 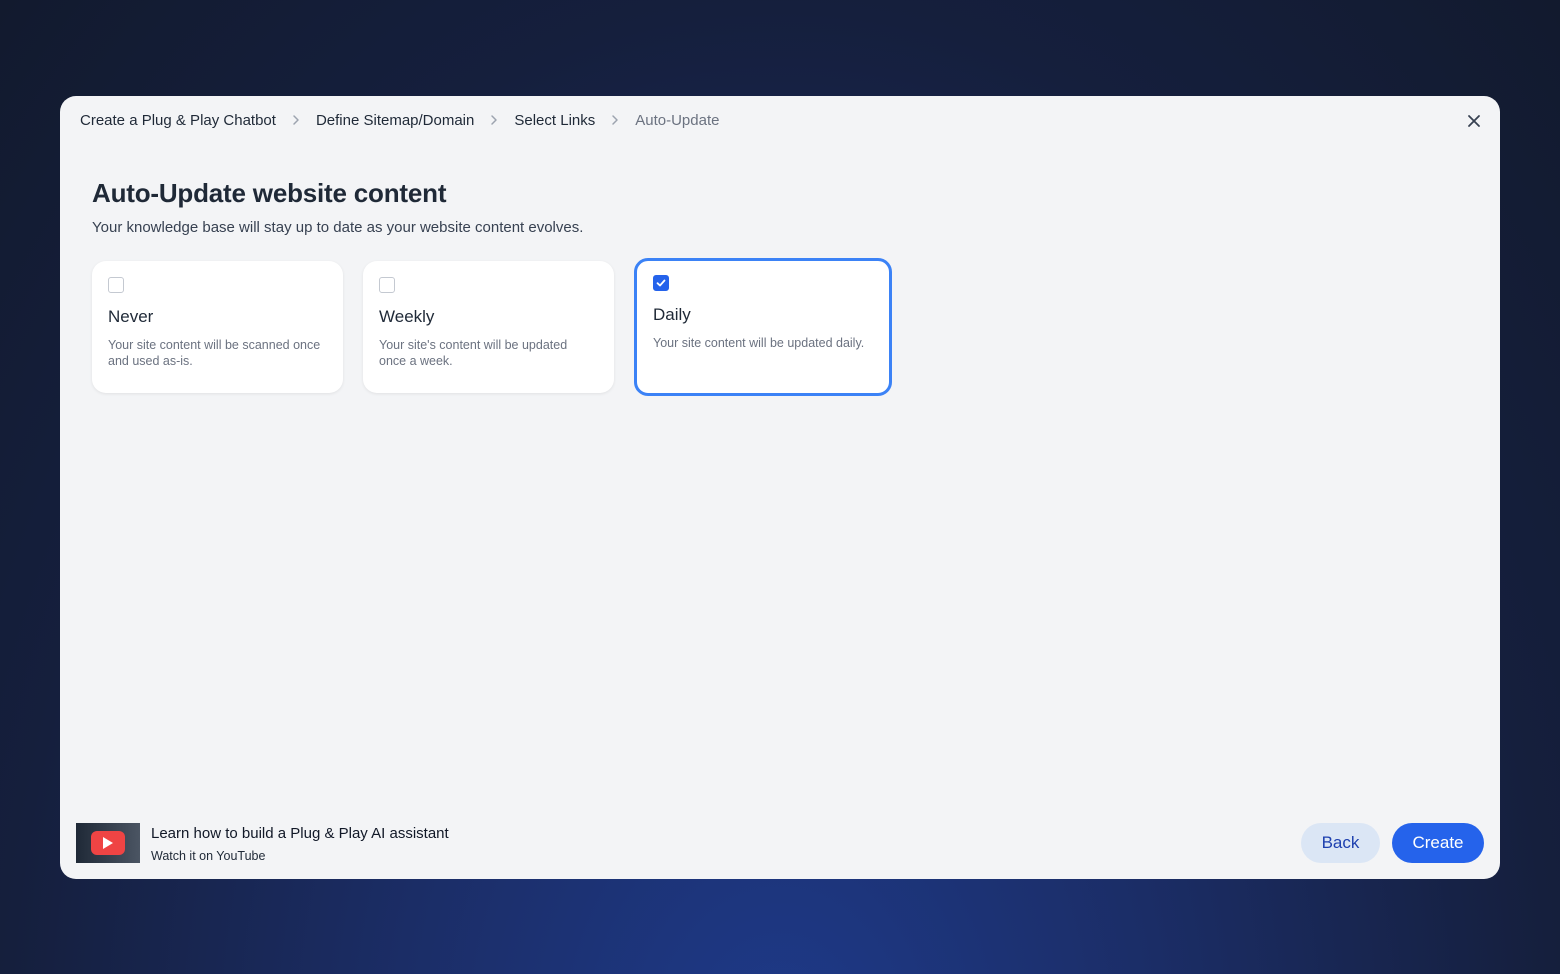 I want to click on youtube-play-icon, so click(x=108, y=843).